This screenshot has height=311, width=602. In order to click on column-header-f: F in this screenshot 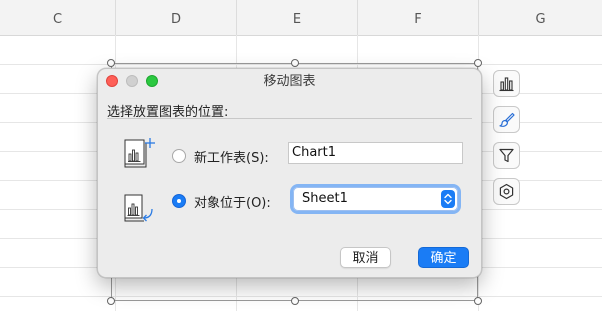, I will do `click(417, 17)`.